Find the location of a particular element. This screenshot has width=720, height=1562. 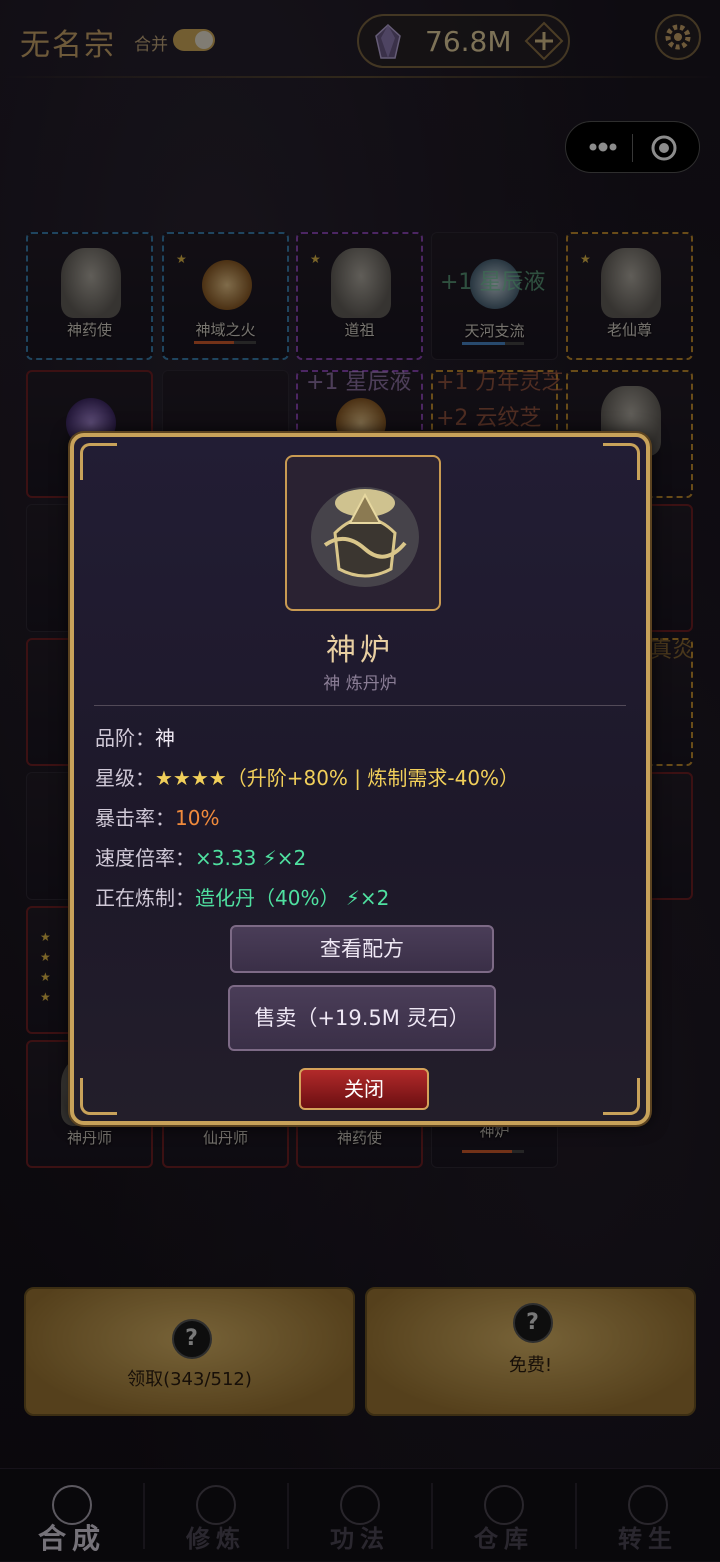

sell-button: 售卖（+19.5M 灵石） is located at coordinates (362, 1018).